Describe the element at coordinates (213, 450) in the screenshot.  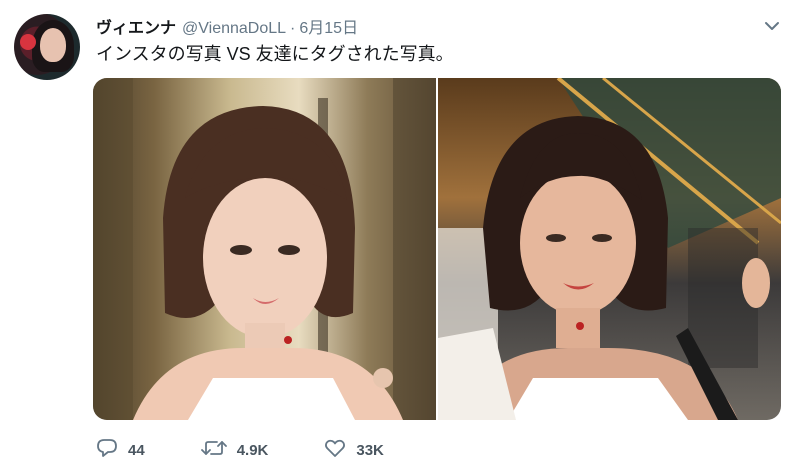
I see `retweet-icon` at that location.